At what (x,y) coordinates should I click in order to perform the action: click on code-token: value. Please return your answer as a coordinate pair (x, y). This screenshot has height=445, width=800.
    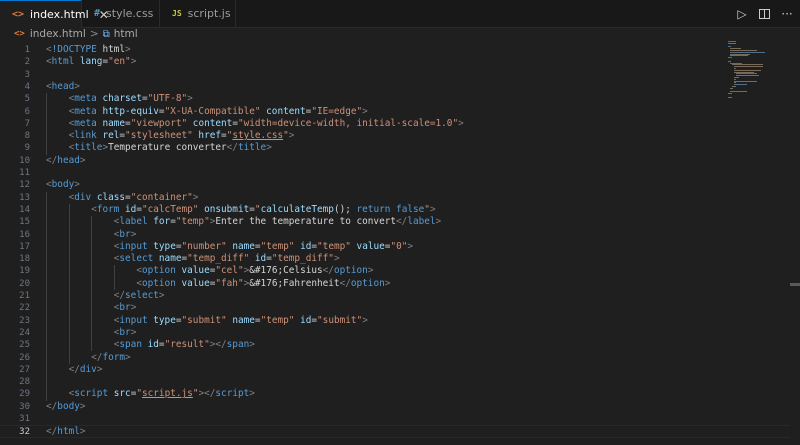
    Looking at the image, I should click on (367, 246).